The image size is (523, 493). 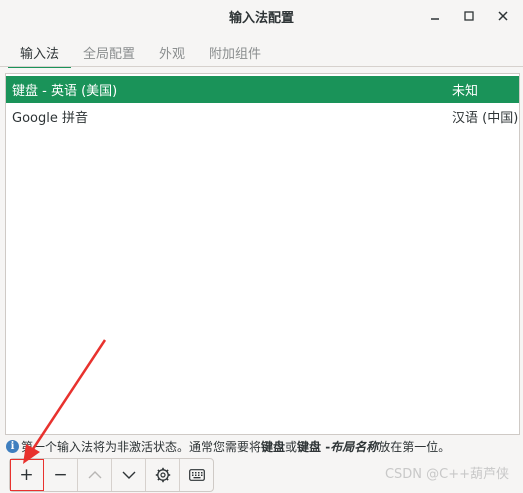 What do you see at coordinates (354, 446) in the screenshot?
I see `hint-italic: 布局名称` at bounding box center [354, 446].